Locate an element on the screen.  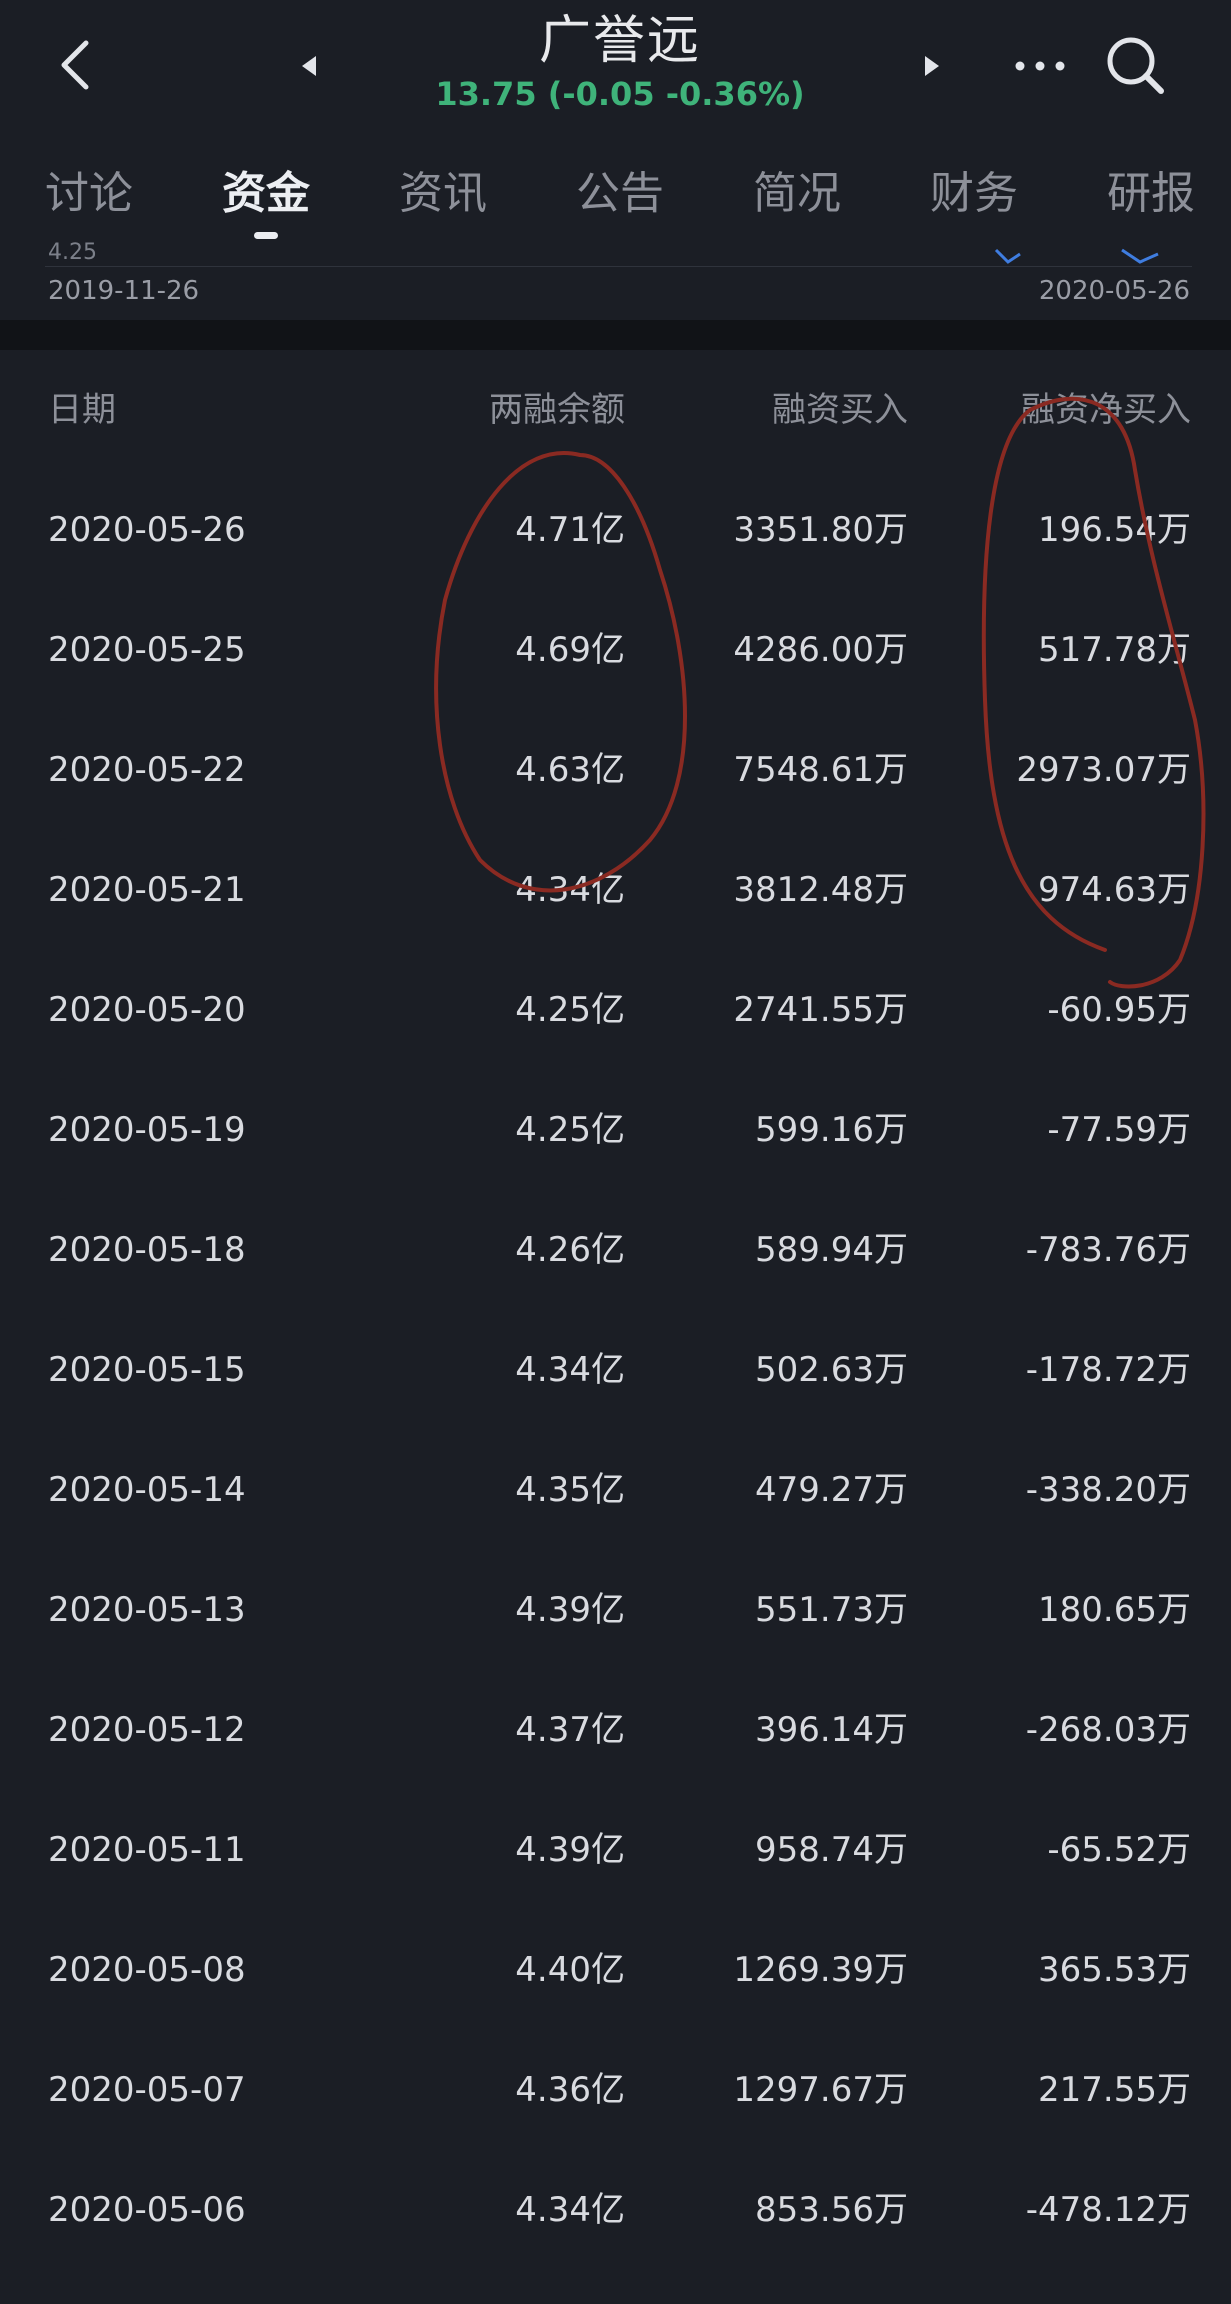
row-net-buy: -77.59万 is located at coordinates (1119, 1130).